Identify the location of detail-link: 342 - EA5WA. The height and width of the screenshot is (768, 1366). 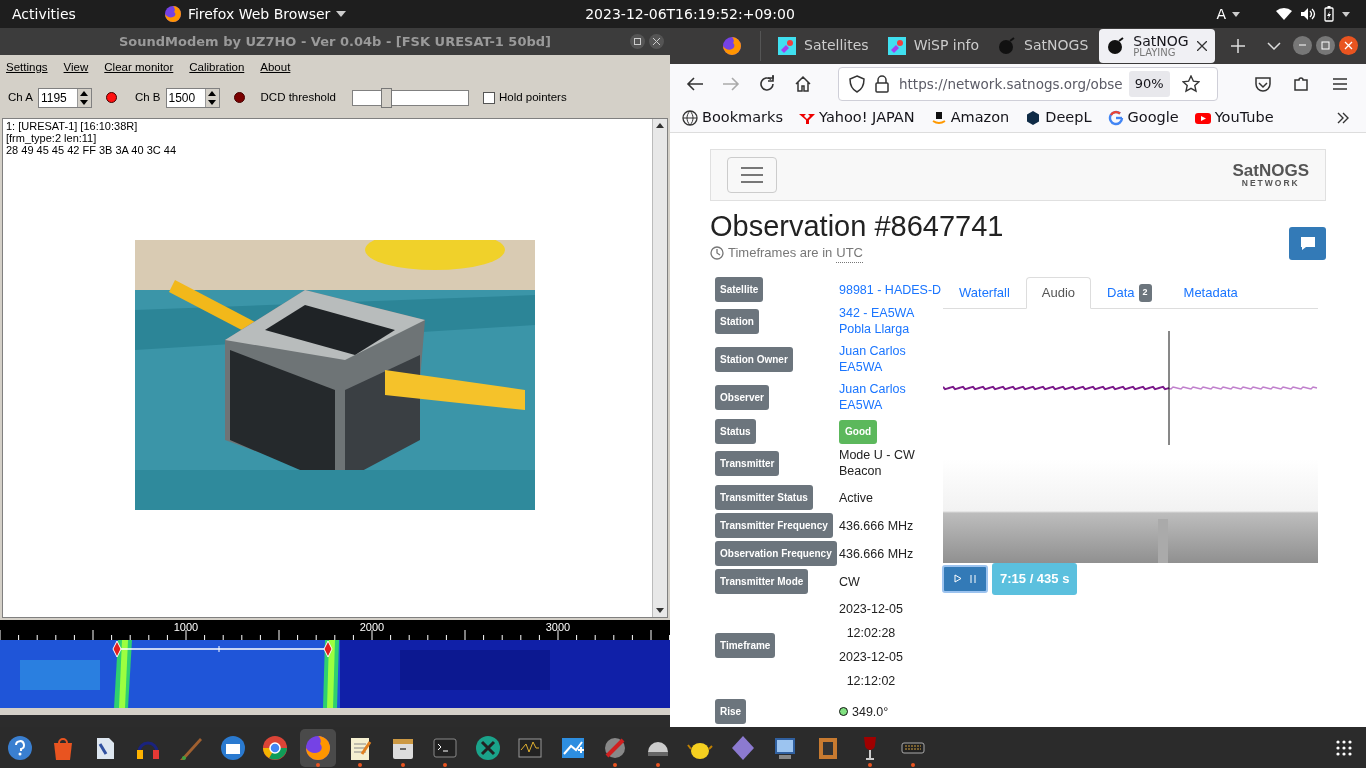
(877, 313).